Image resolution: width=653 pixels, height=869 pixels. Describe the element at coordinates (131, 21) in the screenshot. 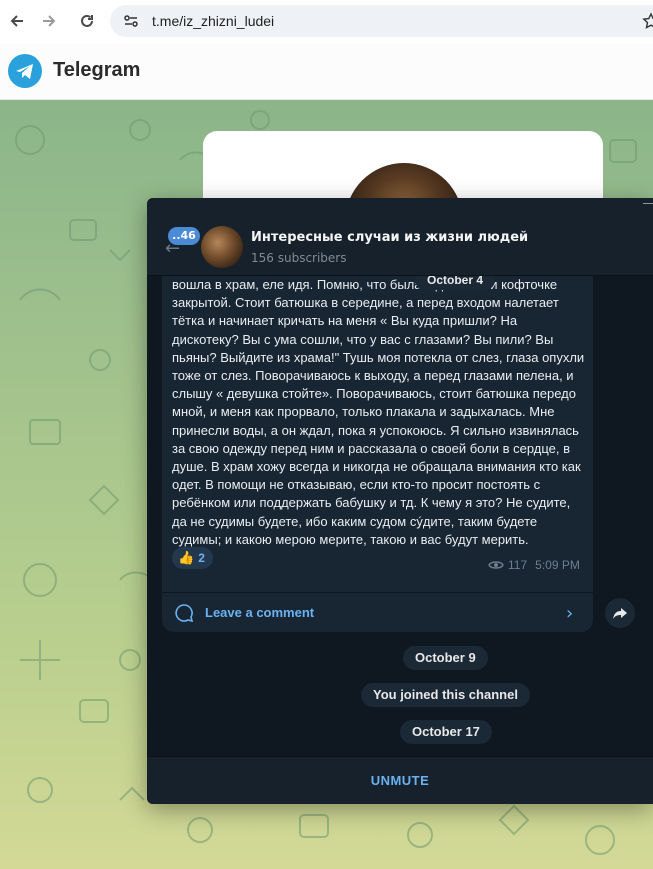

I see `site-settings-icon` at that location.